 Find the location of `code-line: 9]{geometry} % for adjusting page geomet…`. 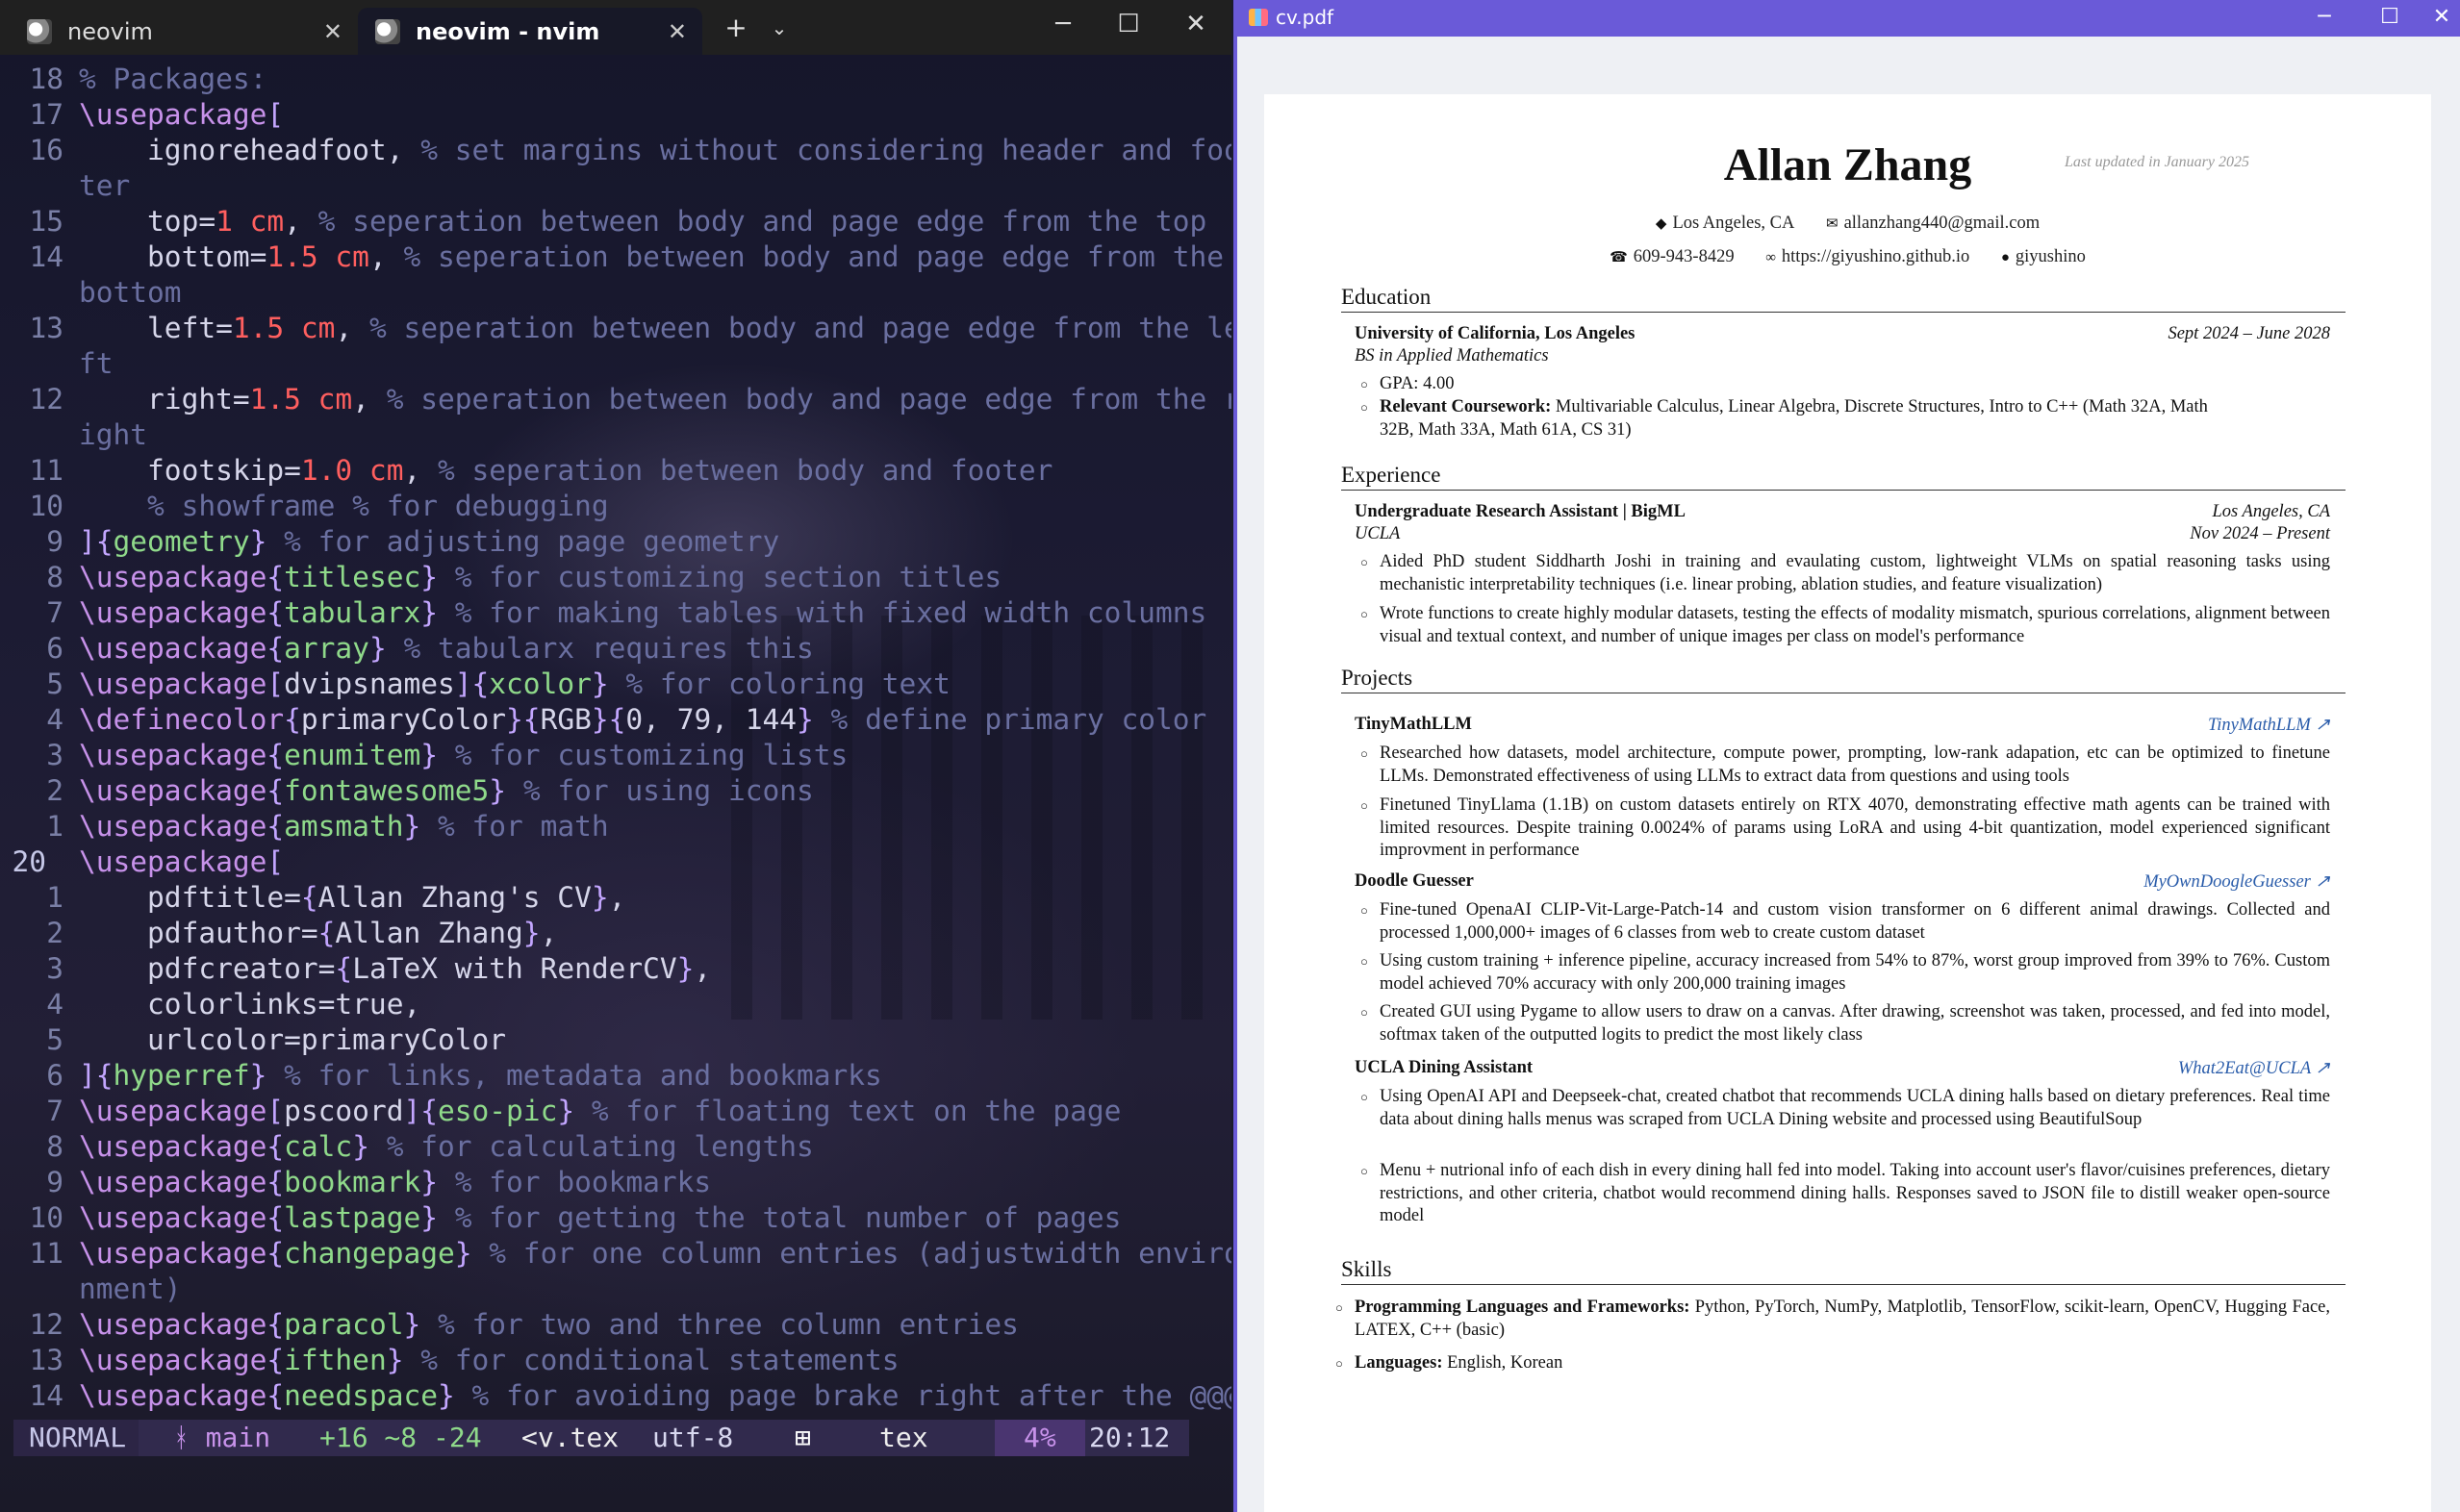

code-line: 9]{geometry} % for adjusting page geomet… is located at coordinates (616, 542).